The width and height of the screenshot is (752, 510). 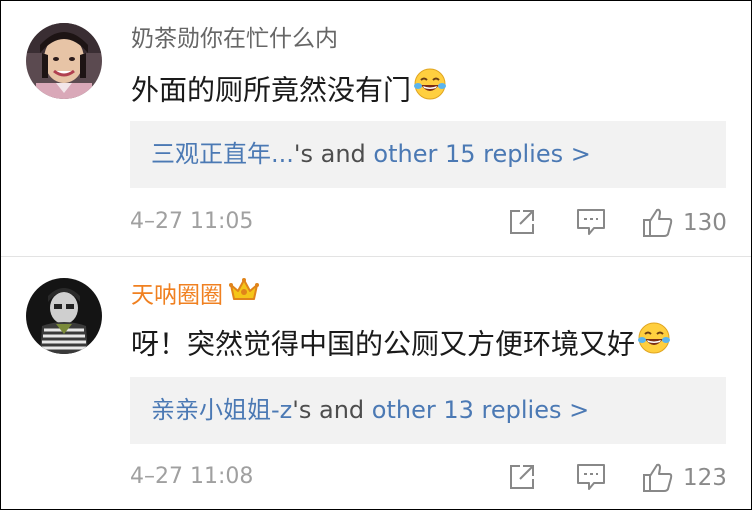 I want to click on like-count: 123, so click(x=705, y=478).